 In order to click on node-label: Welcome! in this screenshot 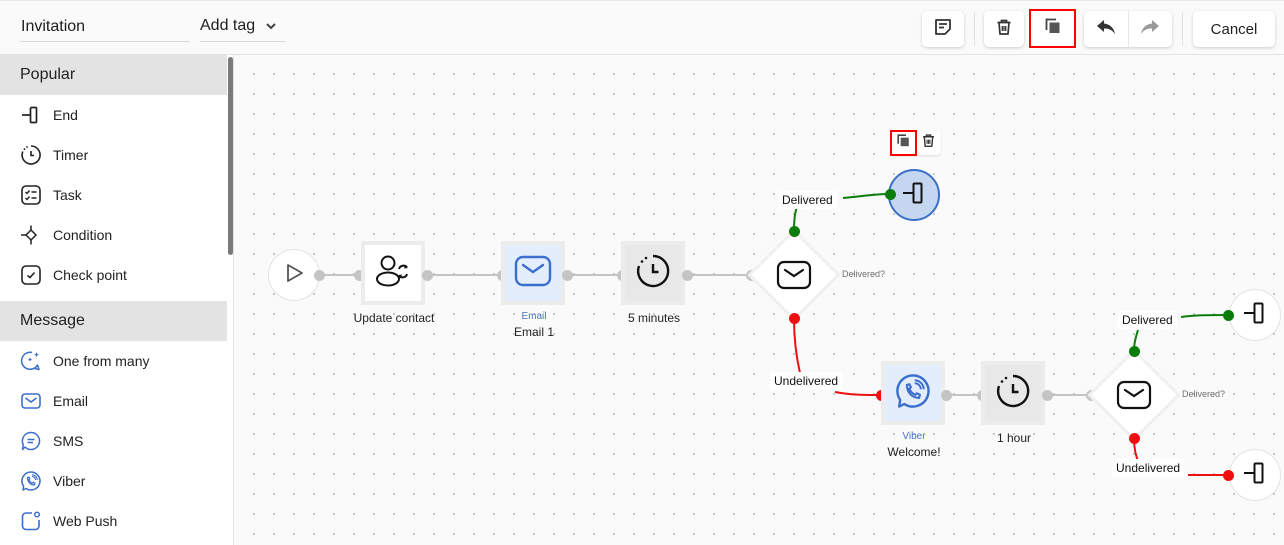, I will do `click(914, 452)`.